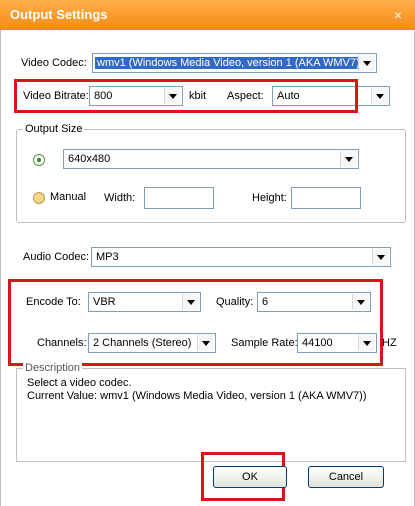  Describe the element at coordinates (314, 302) in the screenshot. I see `quality-select: 6` at that location.